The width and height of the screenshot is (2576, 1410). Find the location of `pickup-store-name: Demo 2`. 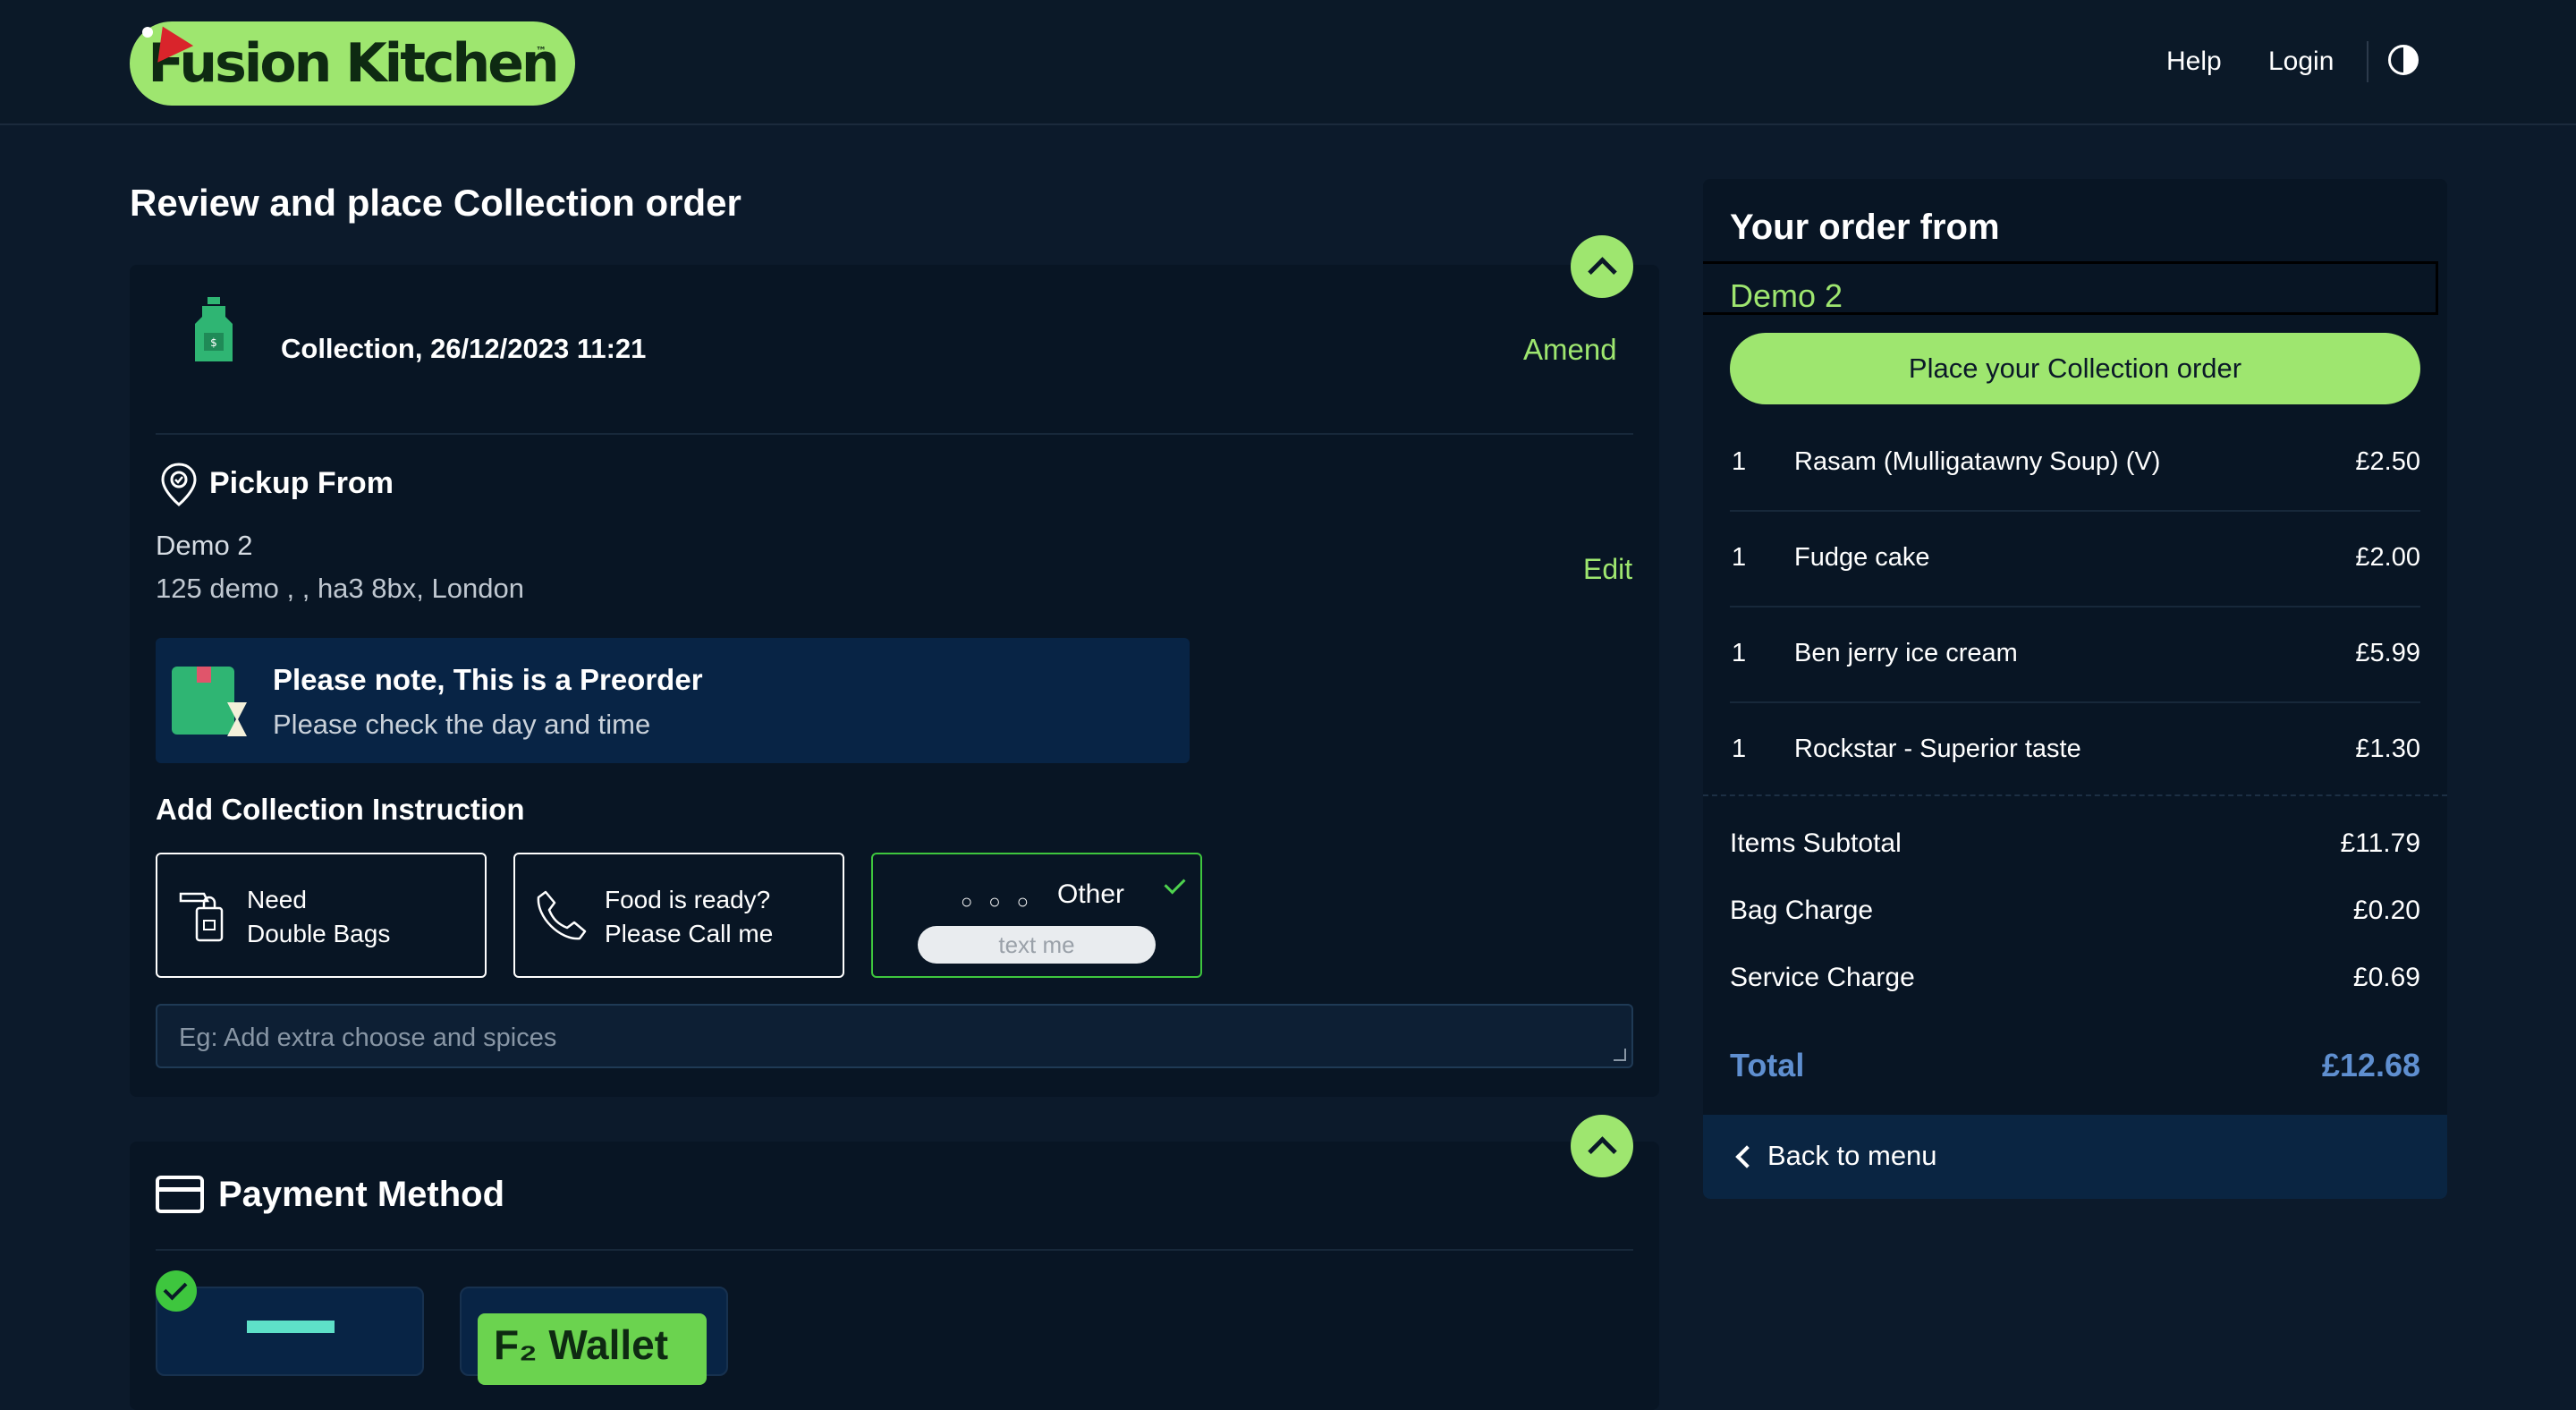

pickup-store-name: Demo 2 is located at coordinates (204, 546).